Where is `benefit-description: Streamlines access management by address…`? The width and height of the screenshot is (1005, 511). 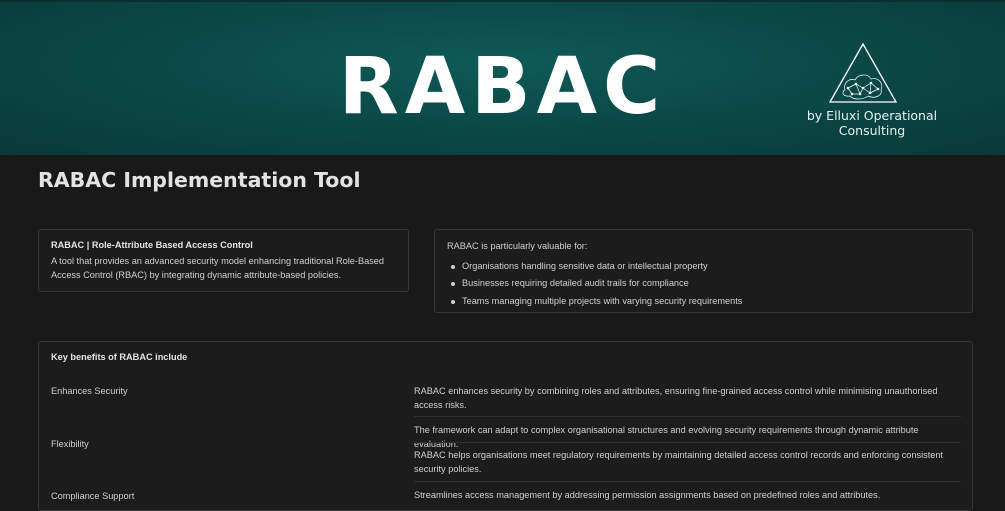
benefit-description: Streamlines access management by address… is located at coordinates (647, 495).